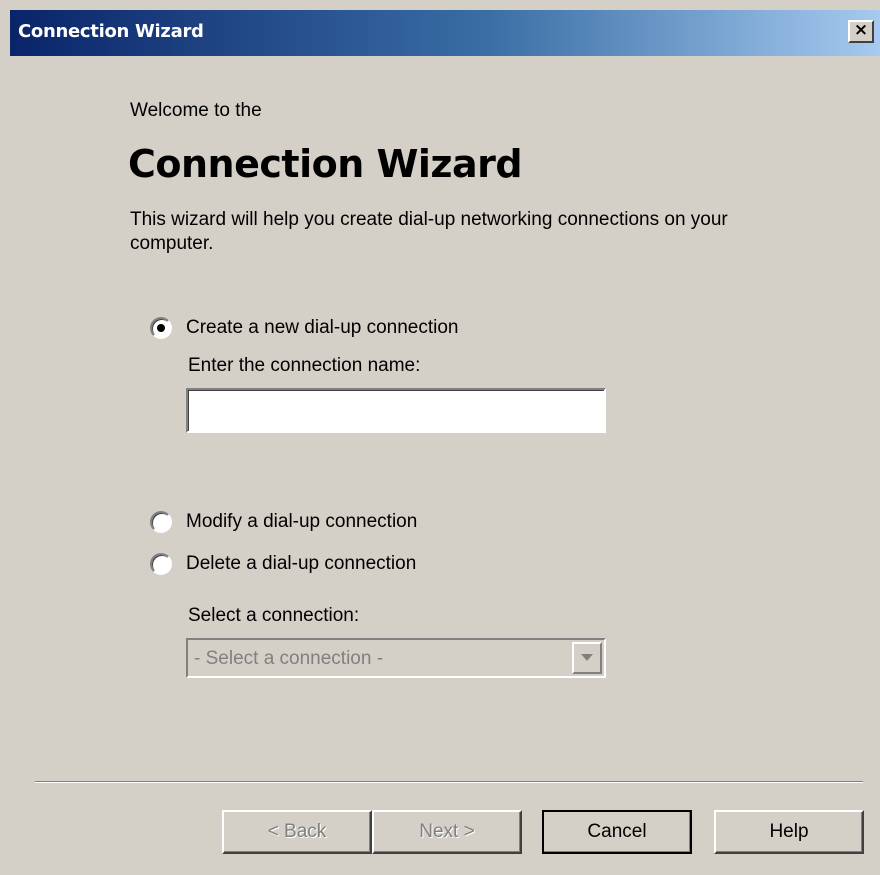  Describe the element at coordinates (587, 658) in the screenshot. I see `chevron-down-icon` at that location.